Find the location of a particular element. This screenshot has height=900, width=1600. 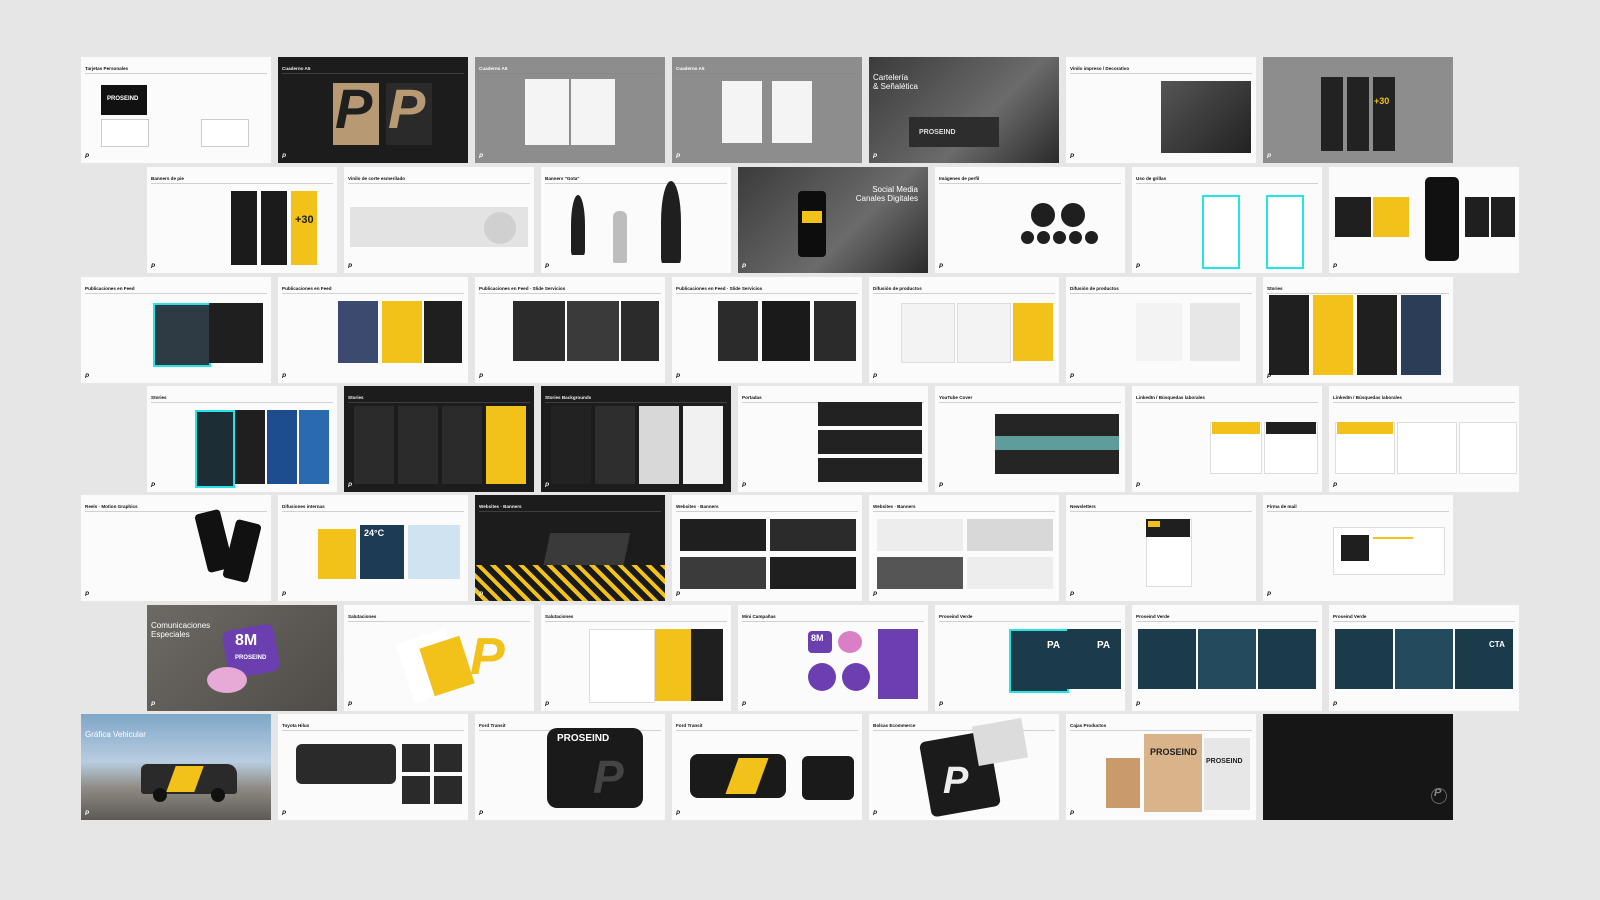

slide-thumbnail: Difusiones internas 24°C P is located at coordinates (373, 548).